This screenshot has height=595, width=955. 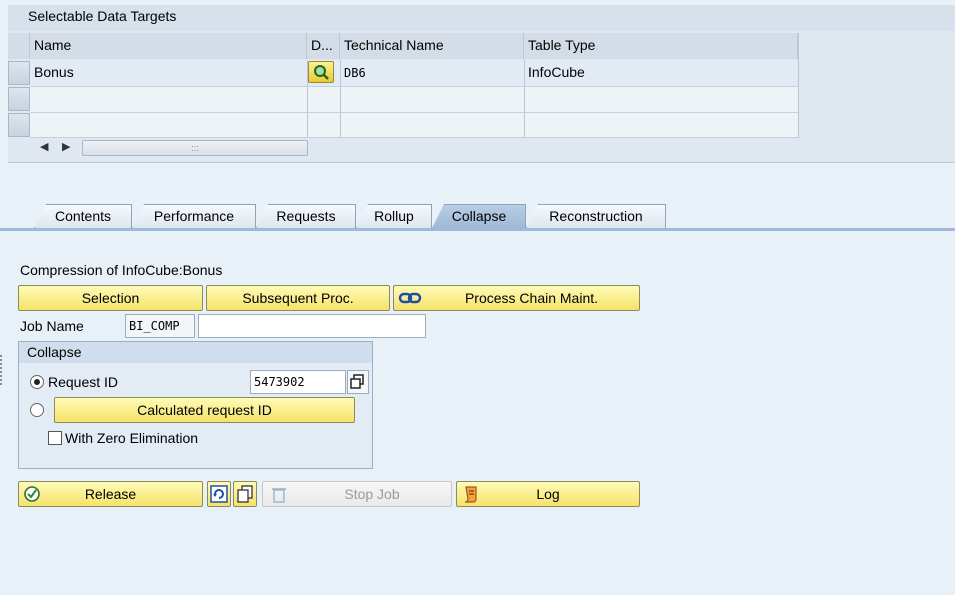 I want to click on log-scroll-icon, so click(x=470, y=494).